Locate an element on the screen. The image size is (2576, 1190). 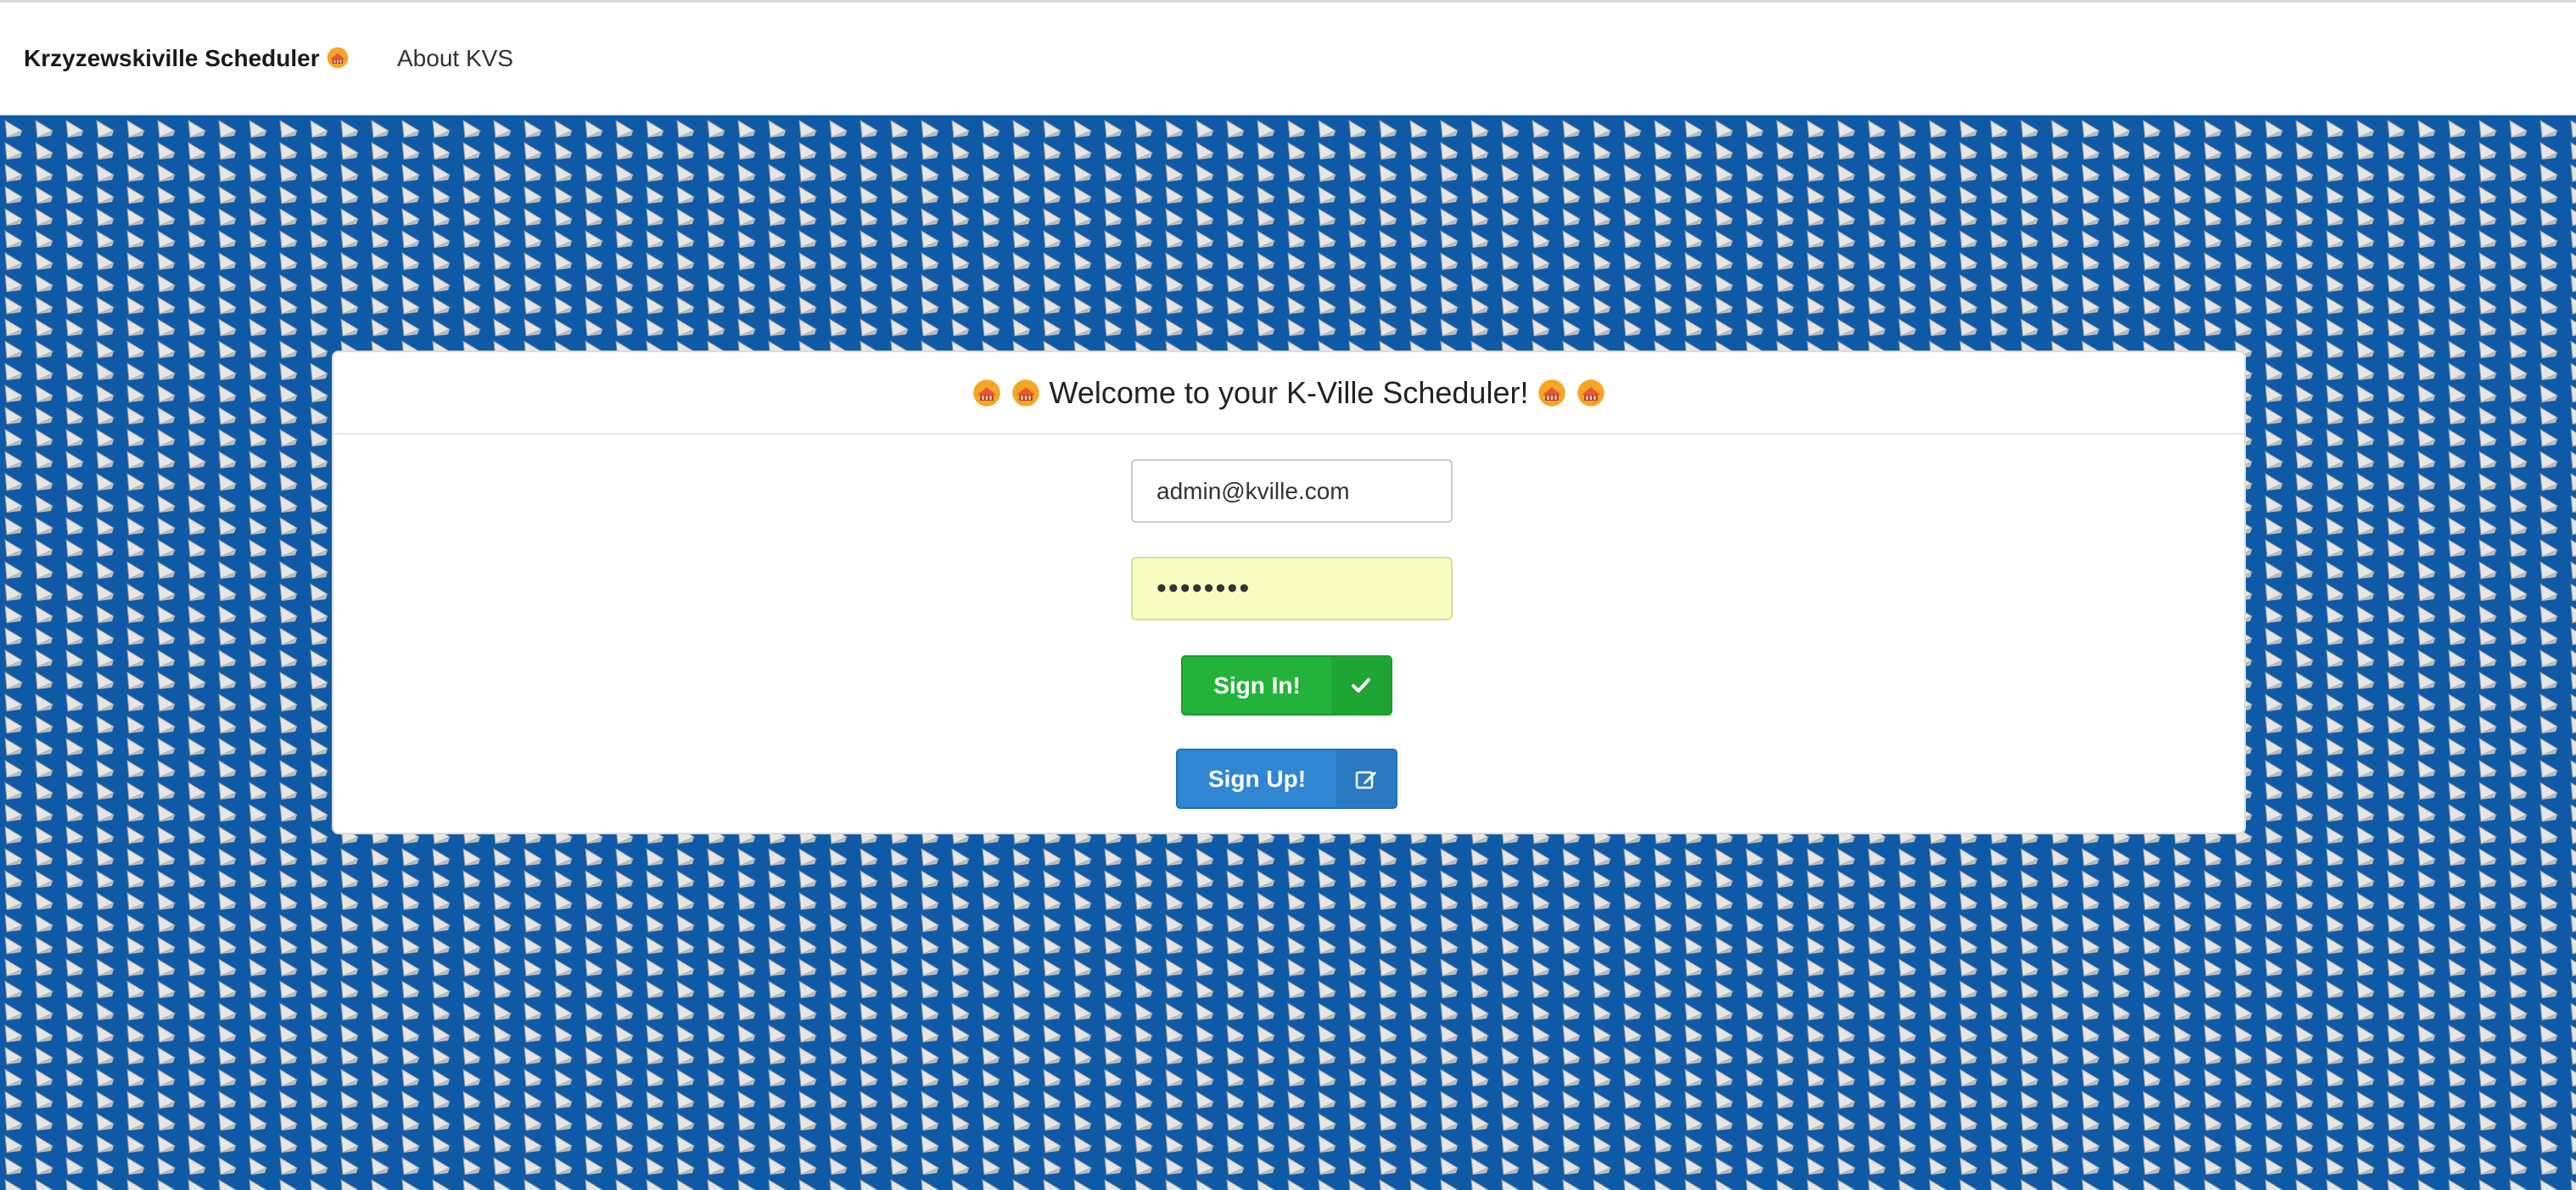
email-field is located at coordinates (1292, 491).